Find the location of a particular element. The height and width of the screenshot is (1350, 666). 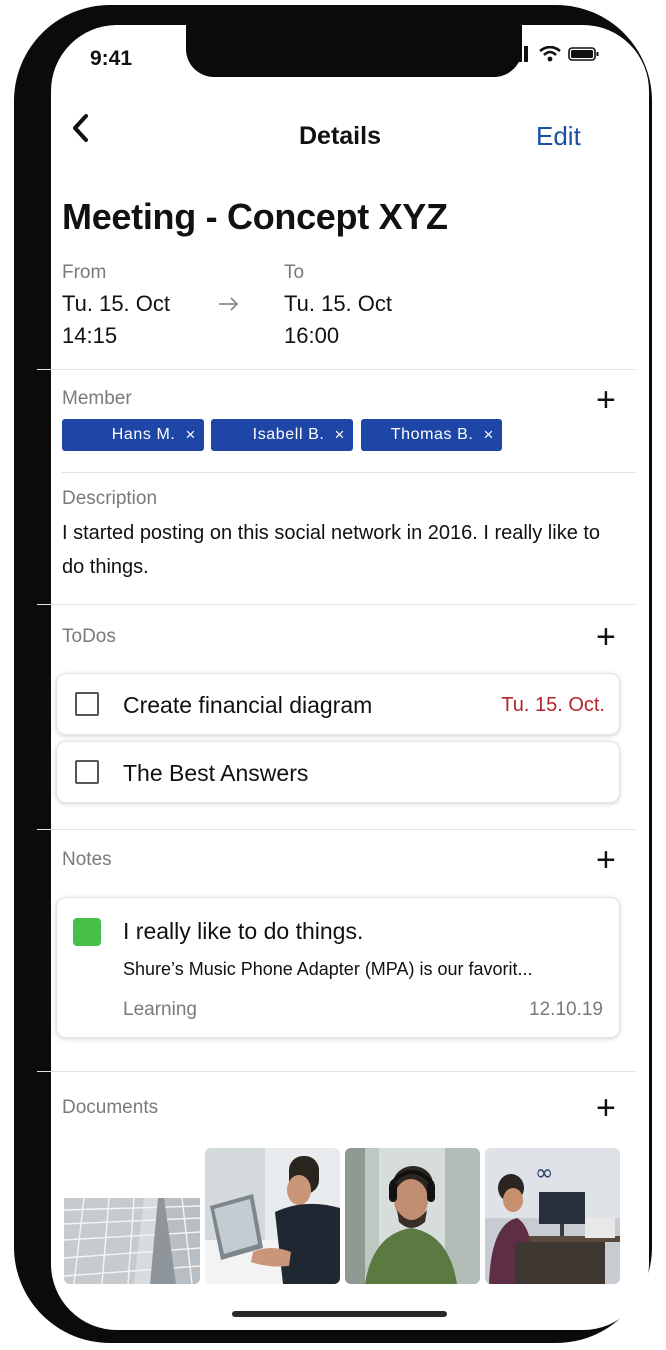

event-title: Meeting - Concept XYZ is located at coordinates (255, 216).